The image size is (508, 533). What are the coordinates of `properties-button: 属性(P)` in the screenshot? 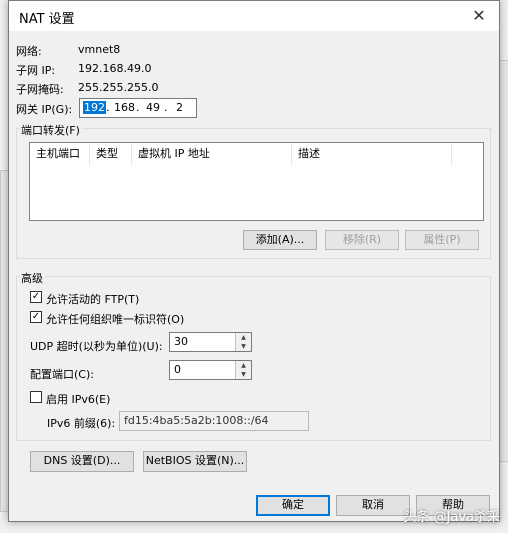 It's located at (442, 240).